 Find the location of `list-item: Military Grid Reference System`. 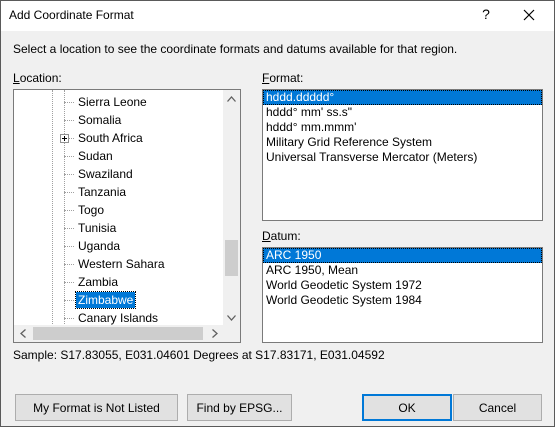

list-item: Military Grid Reference System is located at coordinates (402, 142).